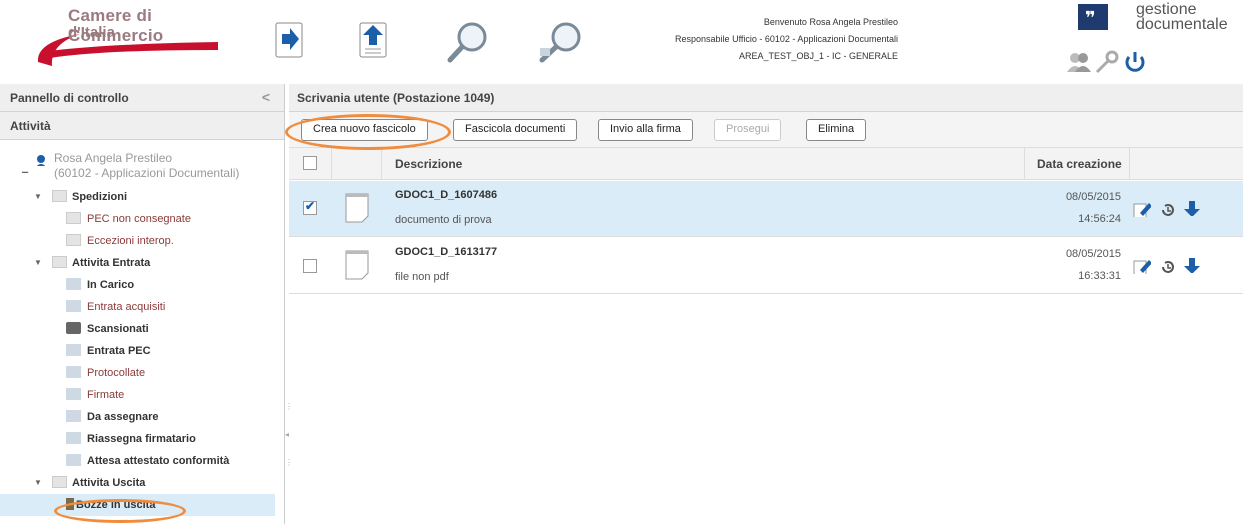  What do you see at coordinates (130, 50) in the screenshot?
I see `logo-bar-icon` at bounding box center [130, 50].